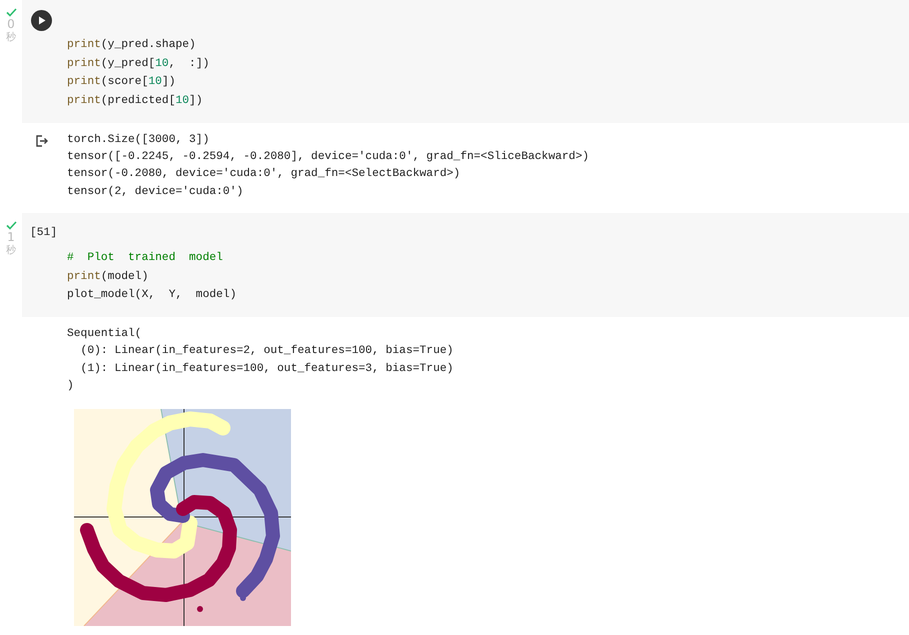 The image size is (909, 635). What do you see at coordinates (132, 45) in the screenshot?
I see `code-line: print(y_pred.shape)` at bounding box center [132, 45].